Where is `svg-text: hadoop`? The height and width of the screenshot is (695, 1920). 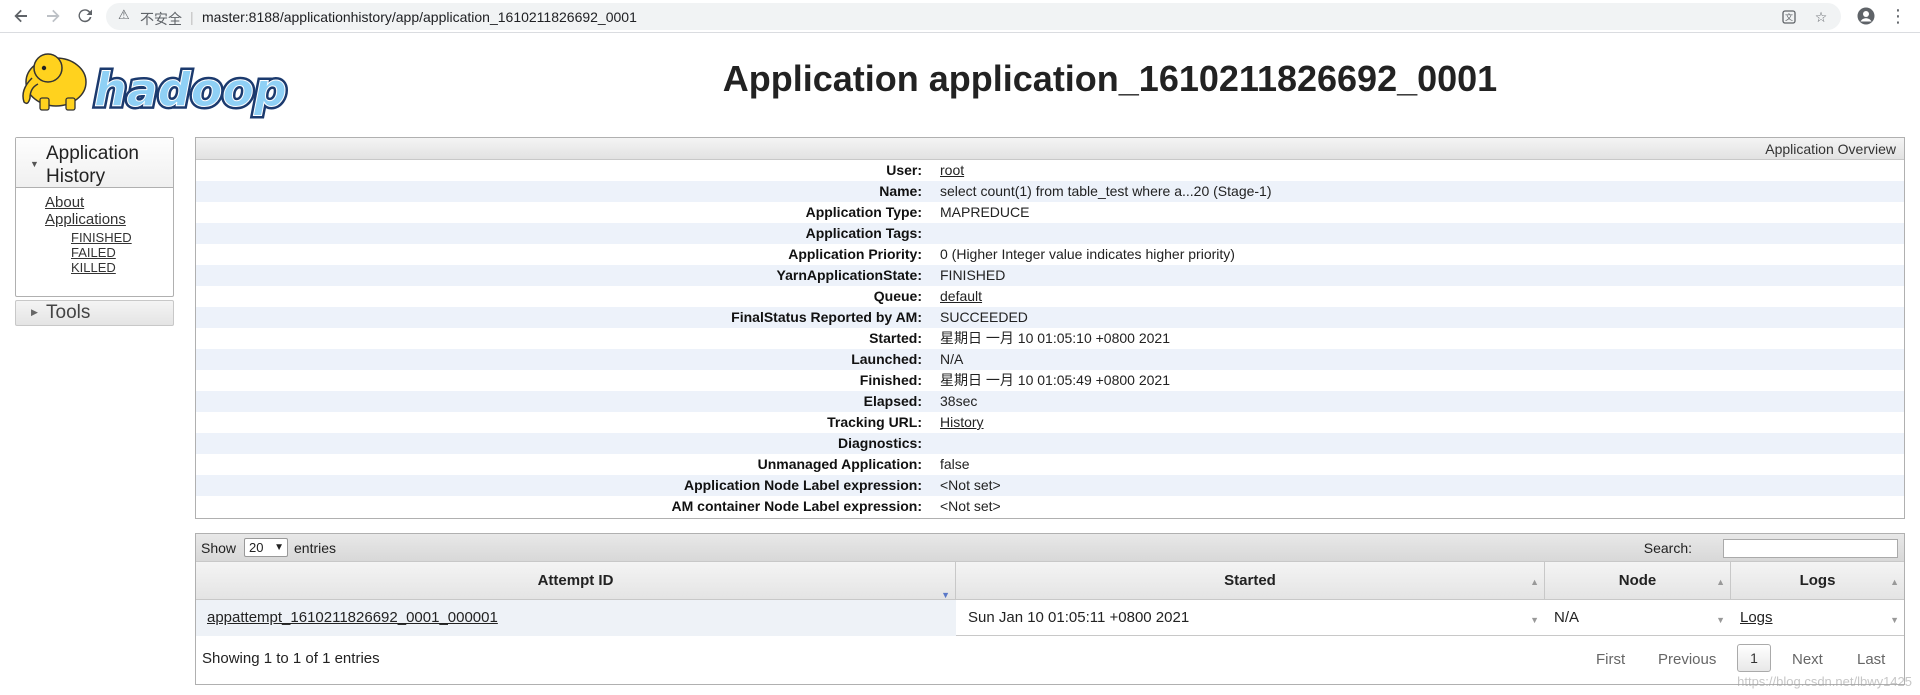 svg-text: hadoop is located at coordinates (190, 90).